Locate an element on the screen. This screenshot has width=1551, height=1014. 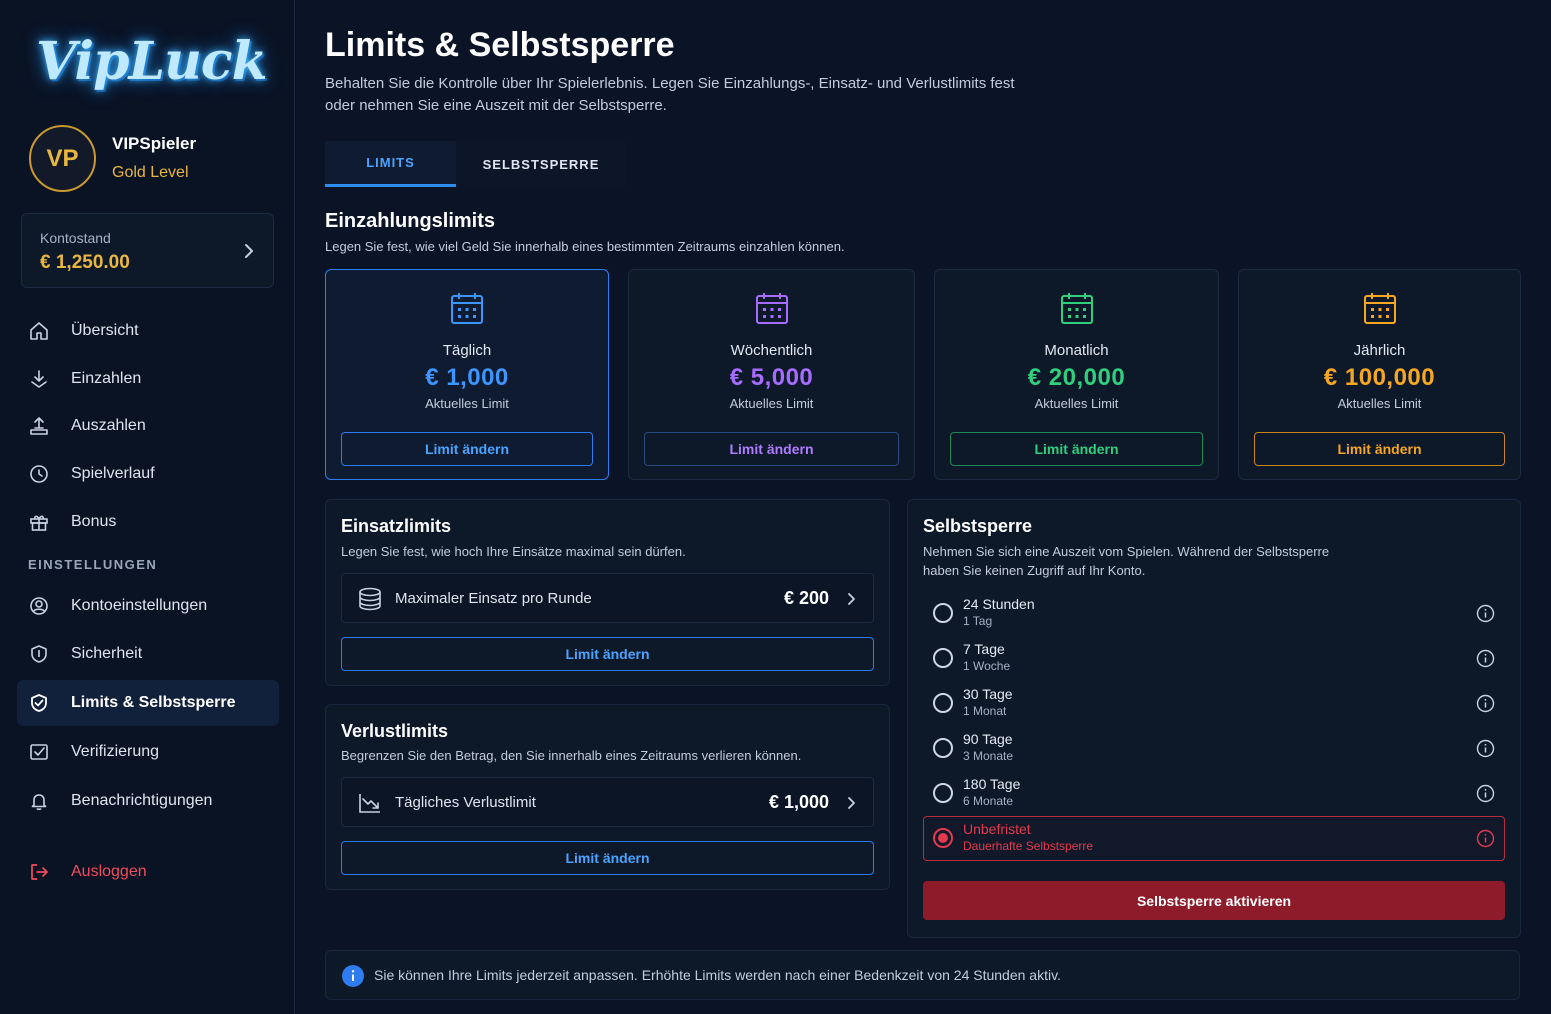
activate-selfexclusion-button: Selbstsperre aktivieren is located at coordinates (1214, 900).